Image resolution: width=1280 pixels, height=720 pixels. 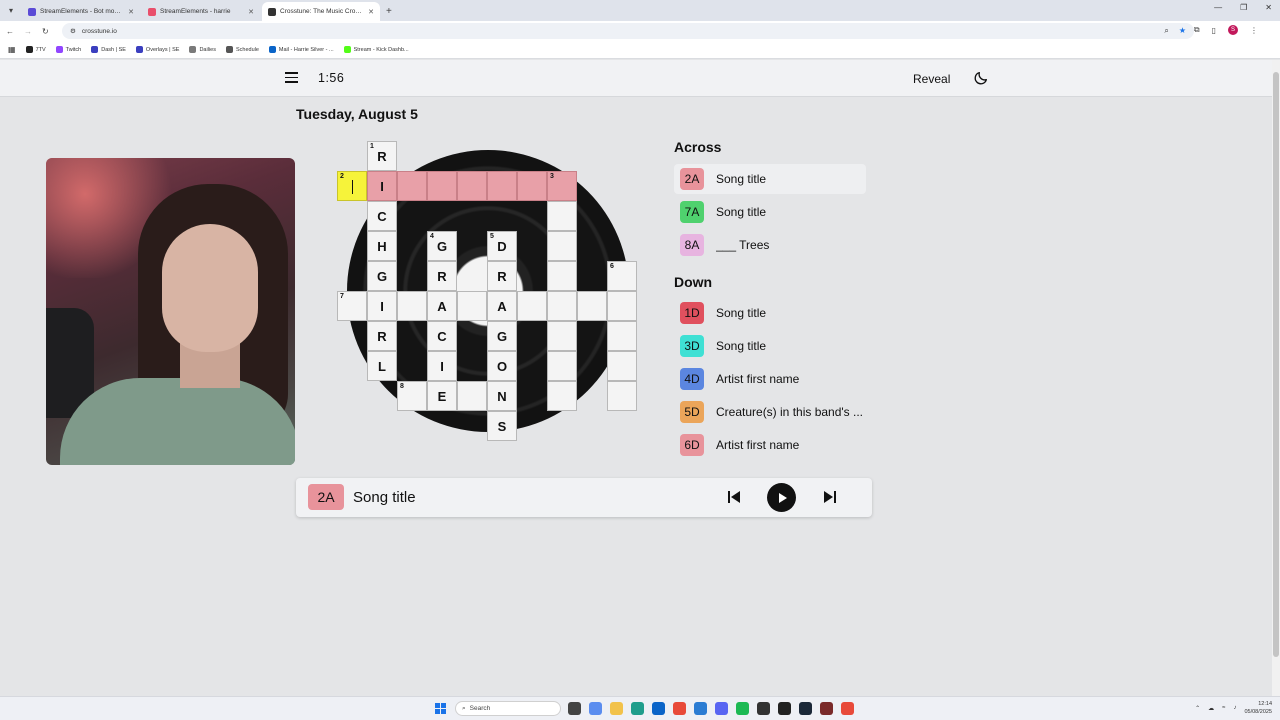 I want to click on reload-icon: ↻, so click(x=45, y=31).